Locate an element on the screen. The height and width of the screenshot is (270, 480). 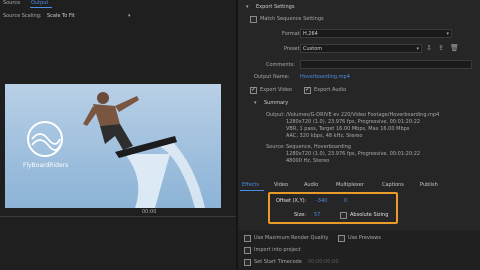
save-preset-icon: ⇩ is located at coordinates (429, 48).